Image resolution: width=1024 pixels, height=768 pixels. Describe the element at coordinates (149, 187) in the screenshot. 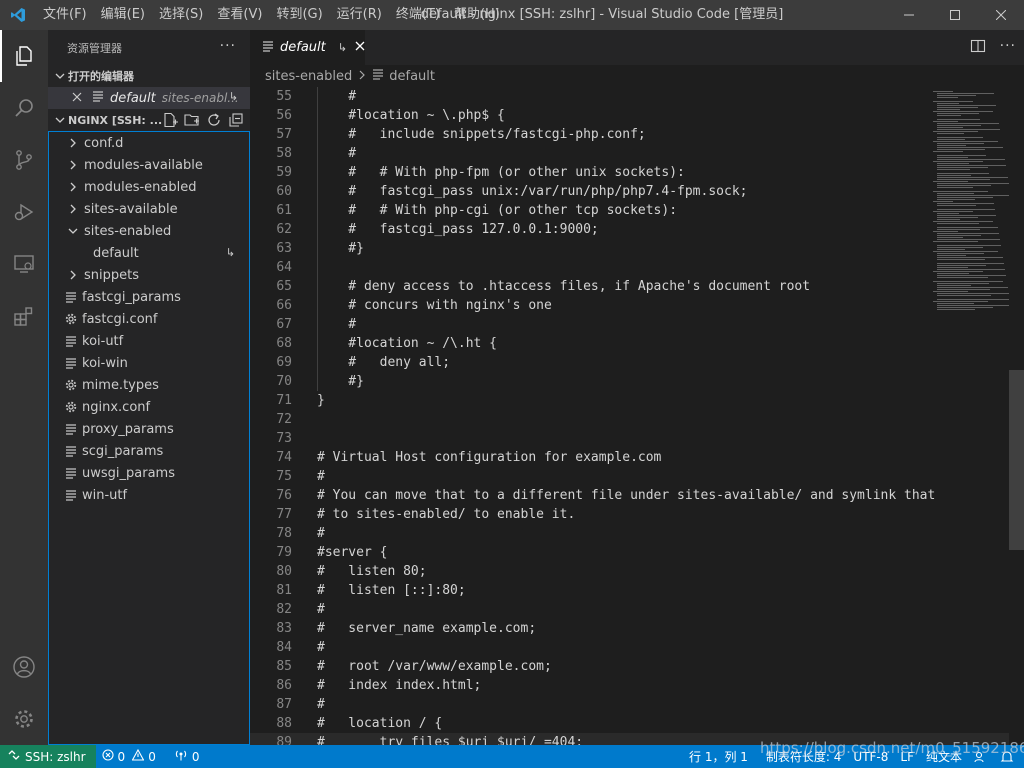

I see `tree-item: modules-enabled` at that location.